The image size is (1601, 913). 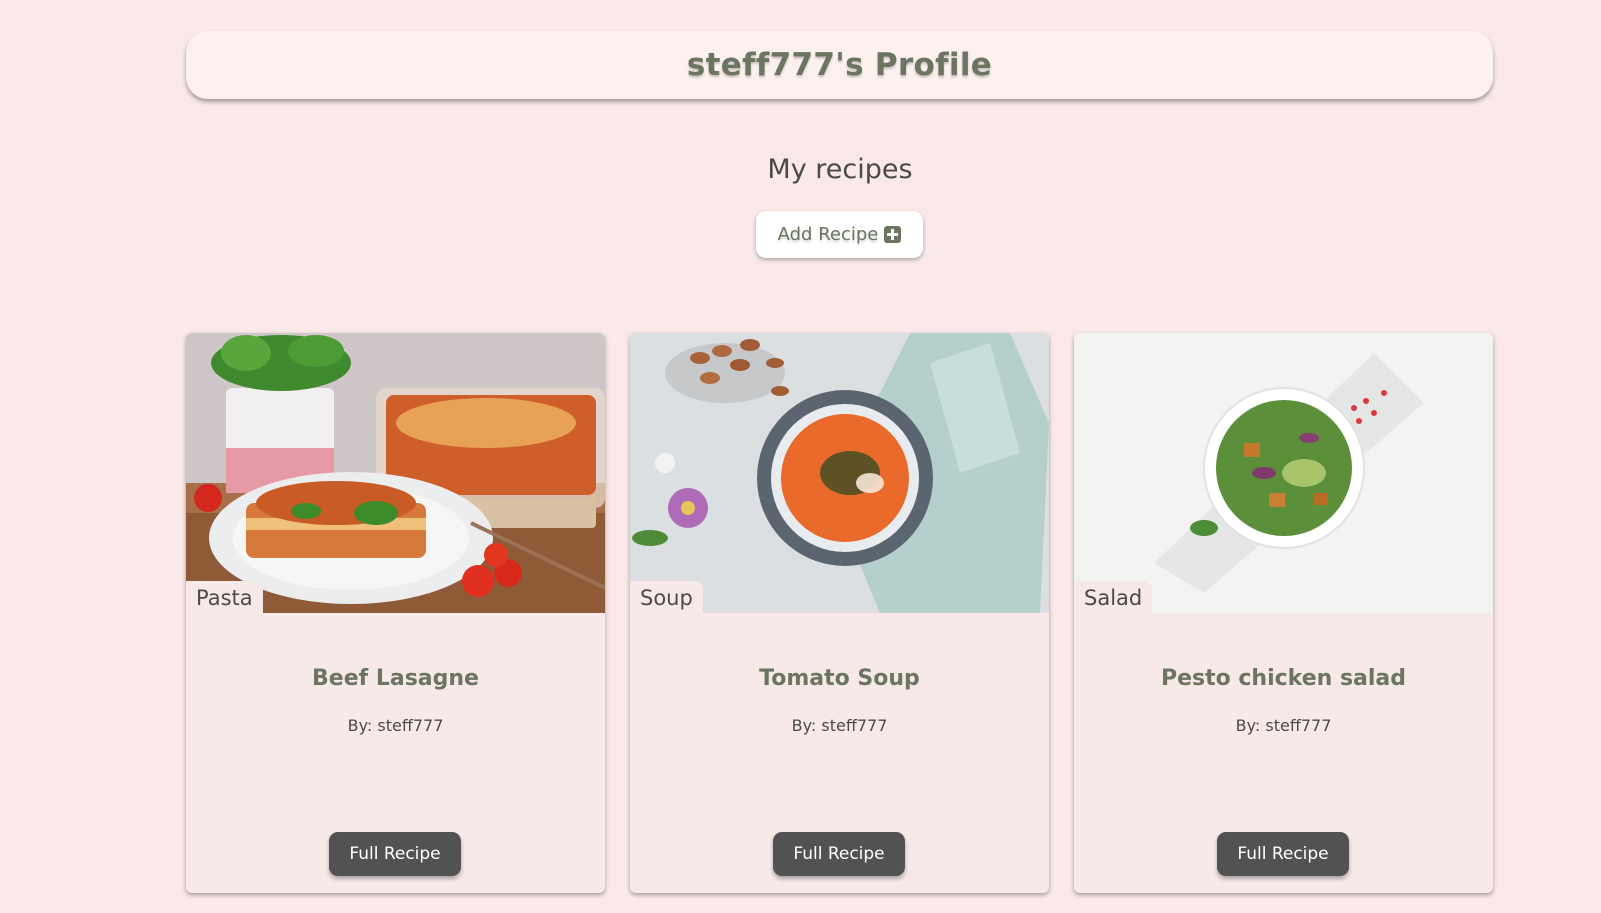 What do you see at coordinates (1113, 597) in the screenshot?
I see `category-tag: Salad` at bounding box center [1113, 597].